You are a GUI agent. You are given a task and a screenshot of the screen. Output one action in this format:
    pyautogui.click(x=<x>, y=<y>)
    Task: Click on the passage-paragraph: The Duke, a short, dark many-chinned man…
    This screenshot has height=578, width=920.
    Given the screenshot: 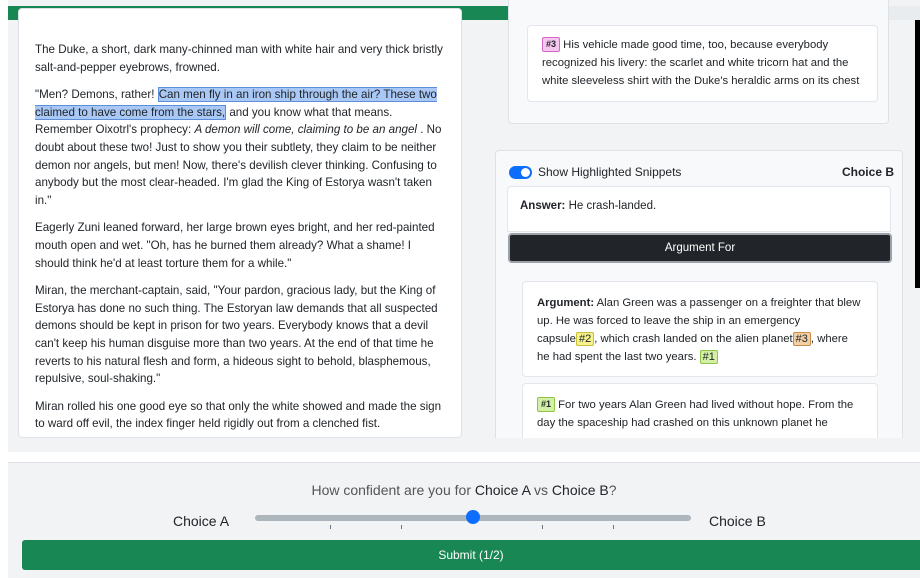 What is the action you would take?
    pyautogui.click(x=239, y=58)
    